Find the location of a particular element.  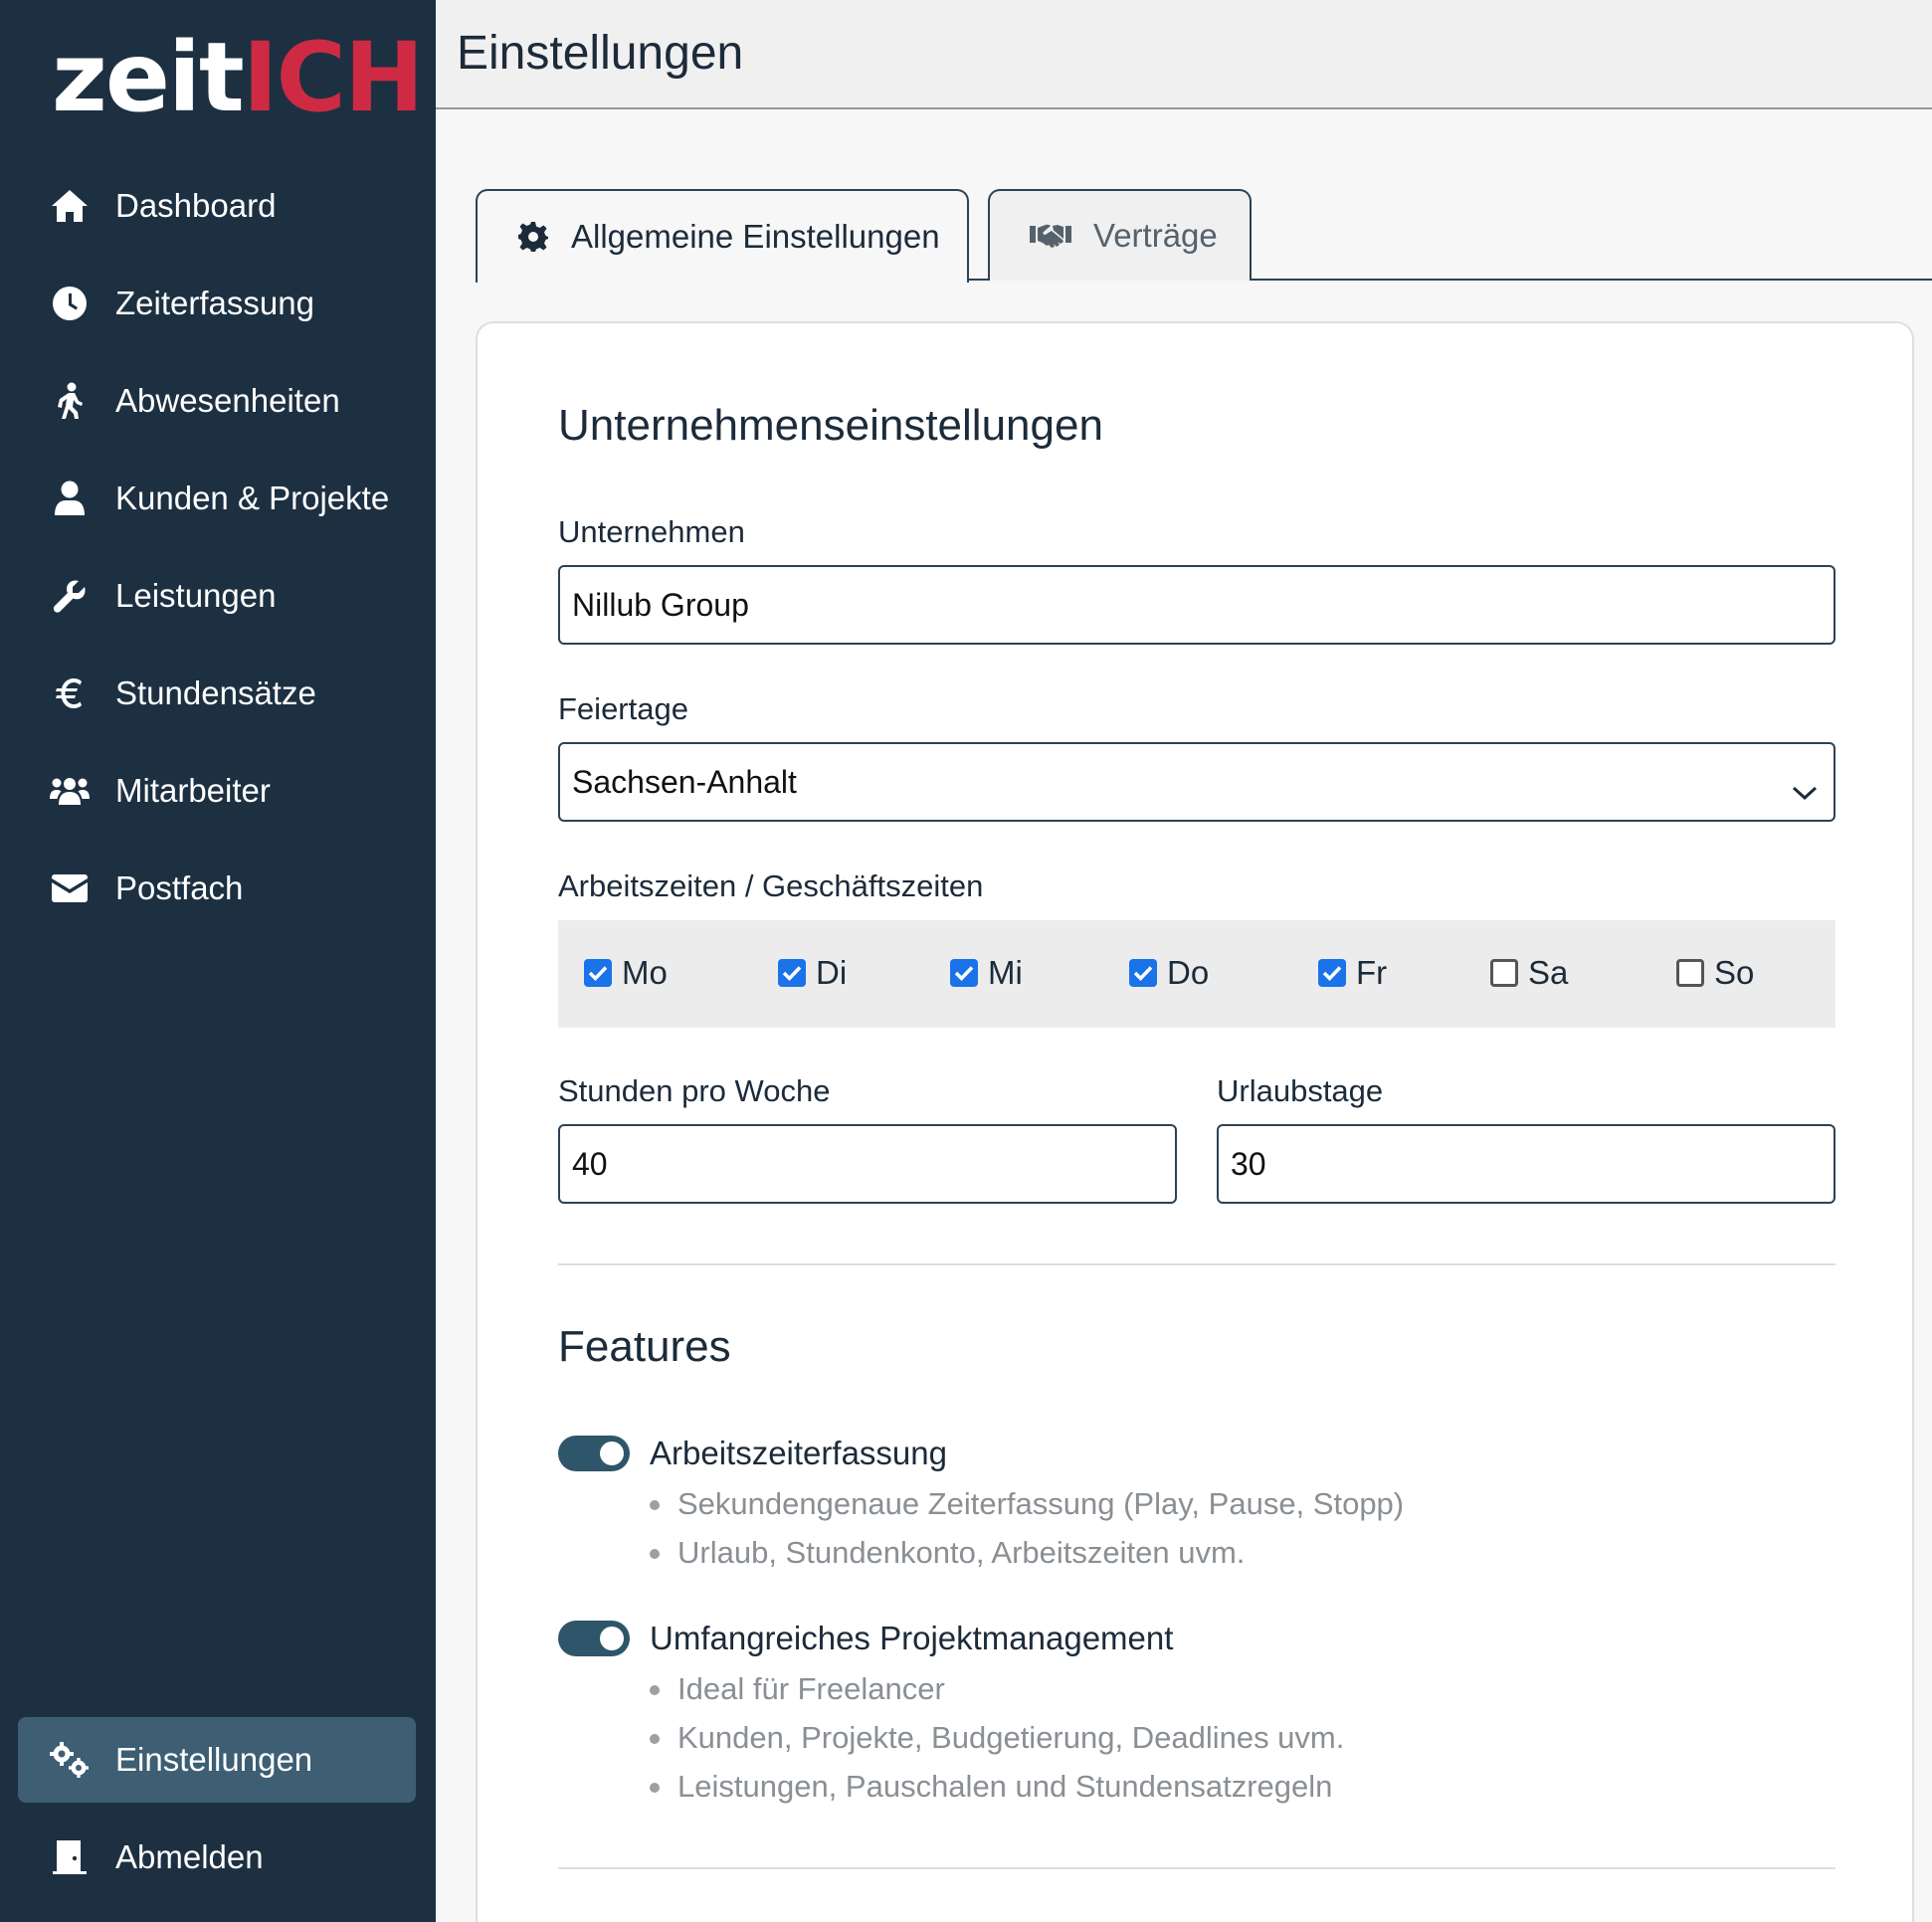

sidebar-item-label: Abwesenheiten is located at coordinates (227, 400).